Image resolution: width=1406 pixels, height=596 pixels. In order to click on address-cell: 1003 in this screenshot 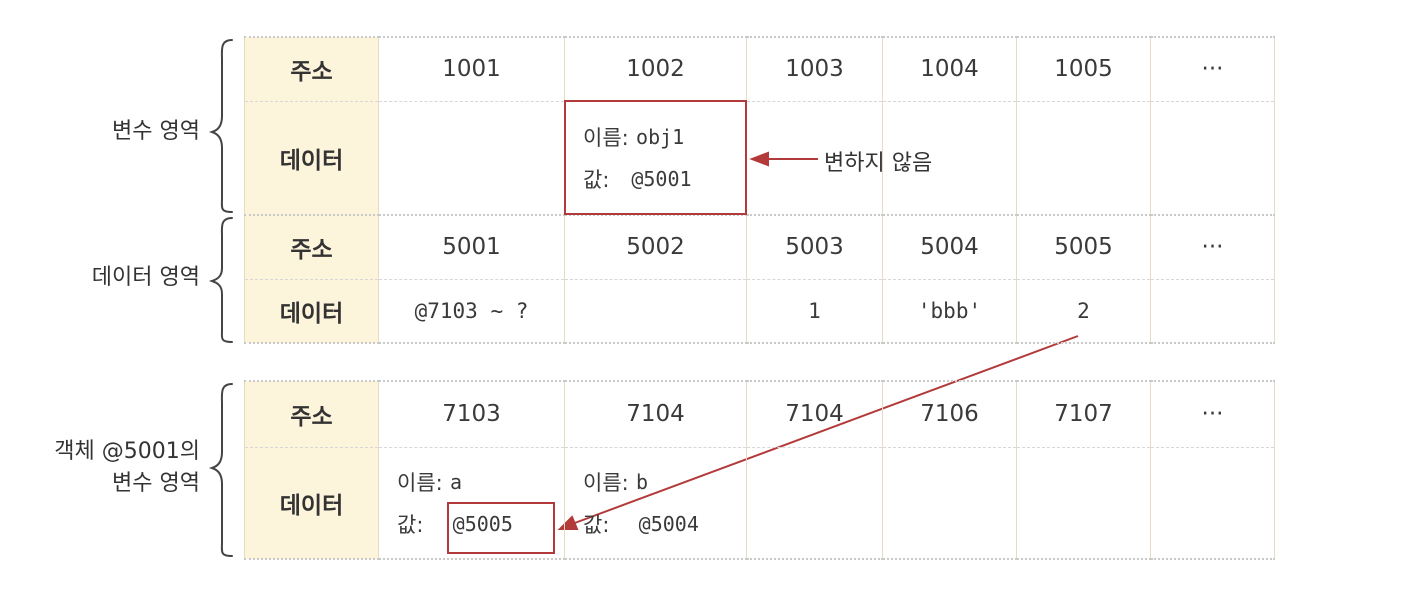, I will do `click(814, 69)`.